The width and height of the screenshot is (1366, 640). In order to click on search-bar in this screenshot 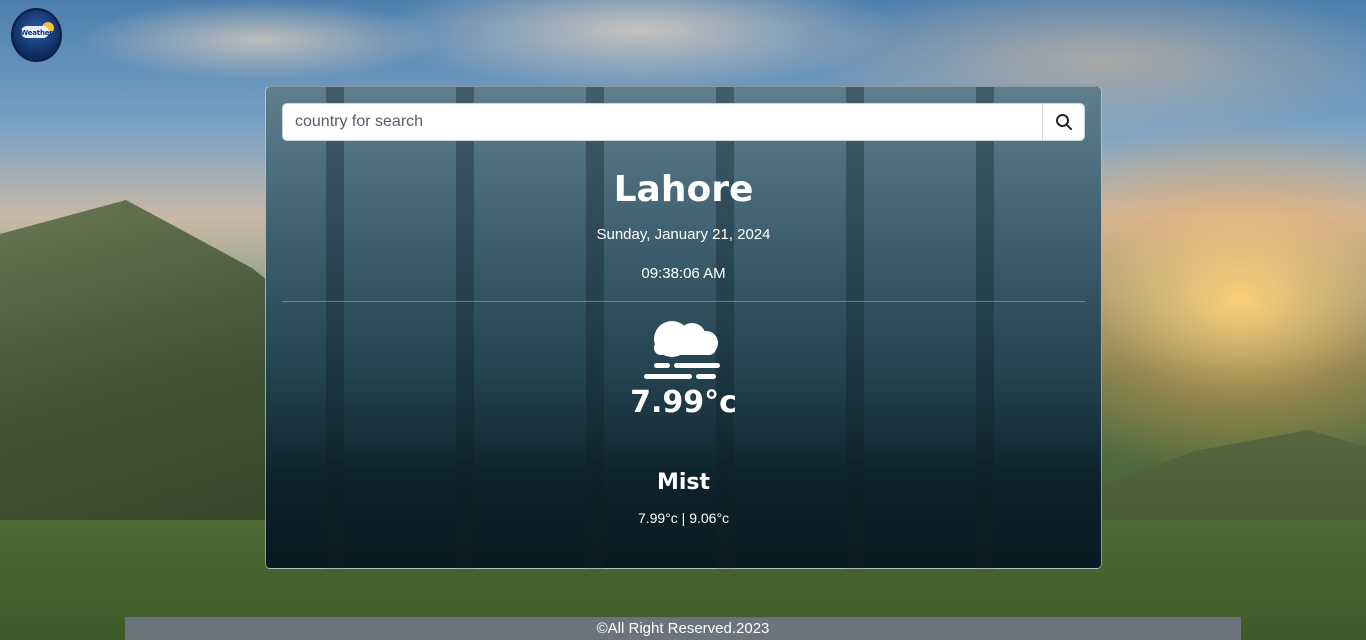, I will do `click(683, 122)`.